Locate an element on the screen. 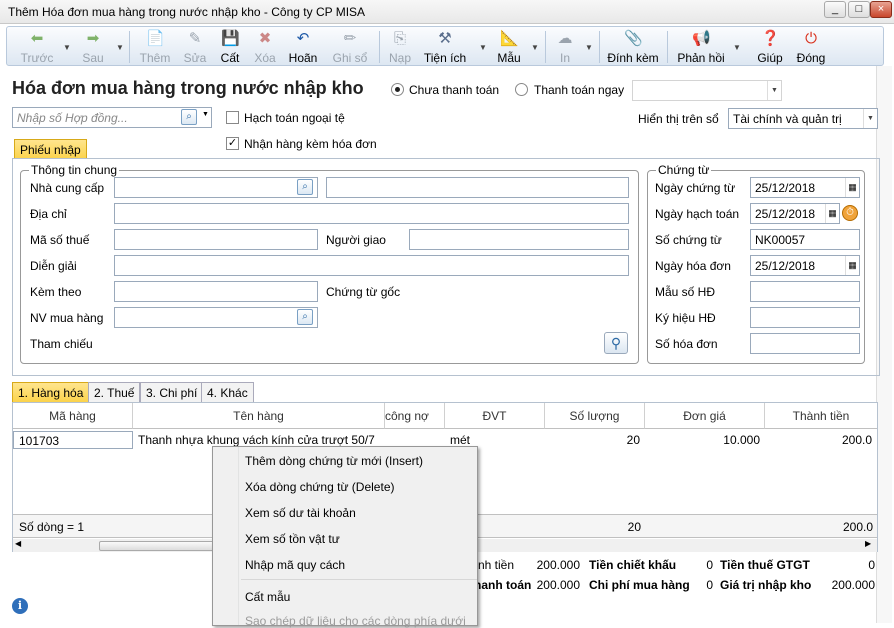 The height and width of the screenshot is (628, 894). col-header-price: Đơn giá is located at coordinates (705, 416).